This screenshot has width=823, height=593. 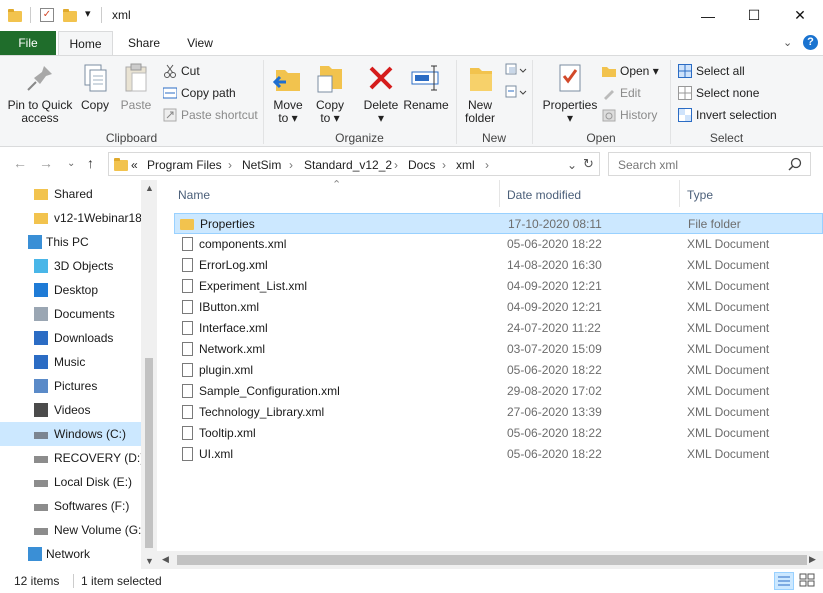 I want to click on scroll-down-icon: ▼, so click(x=149, y=561).